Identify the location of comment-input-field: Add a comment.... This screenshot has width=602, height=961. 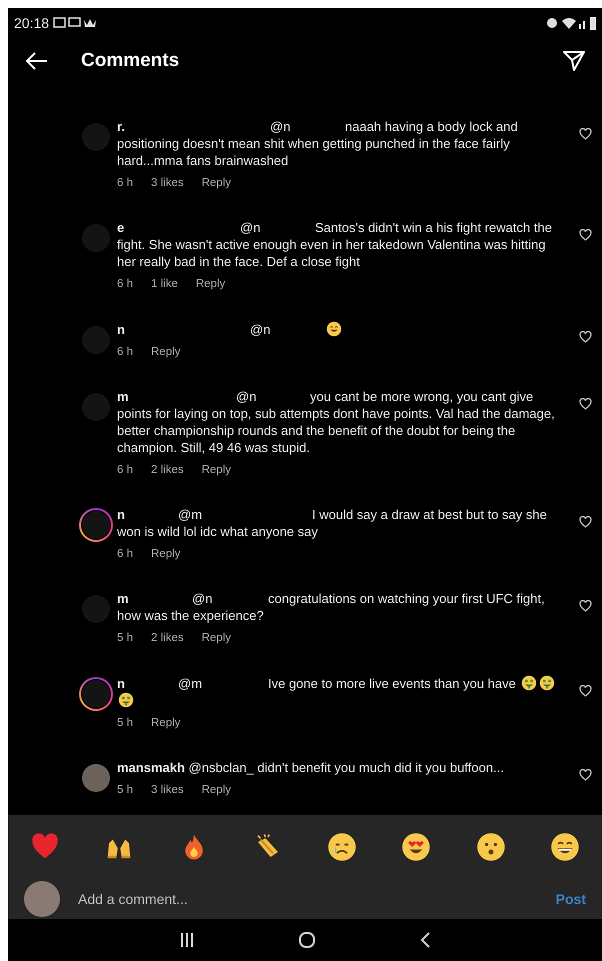
(317, 899).